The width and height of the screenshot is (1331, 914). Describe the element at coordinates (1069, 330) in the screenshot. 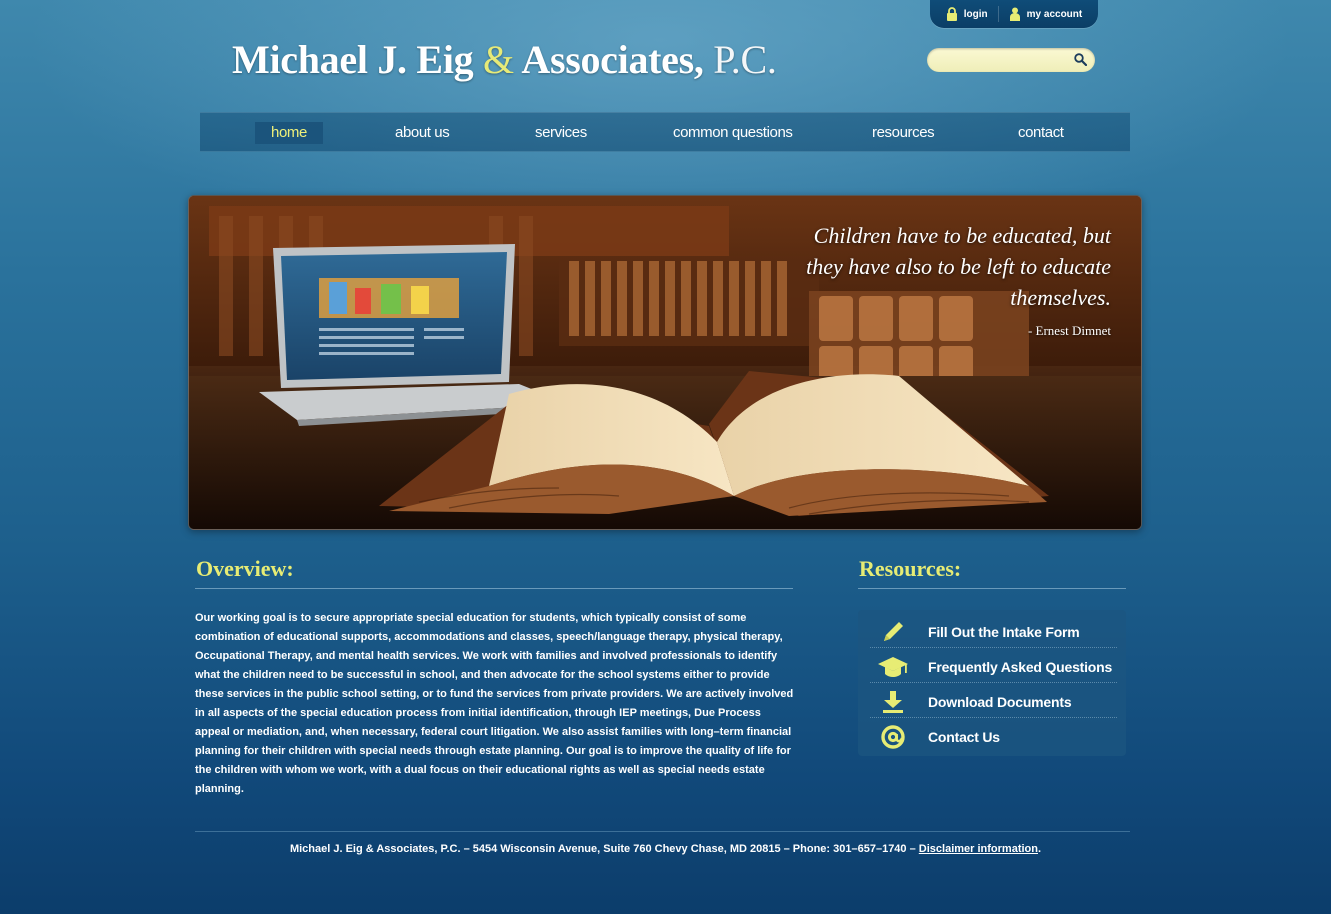

I see `hero-quote-author: - Ernest Dimnet` at that location.